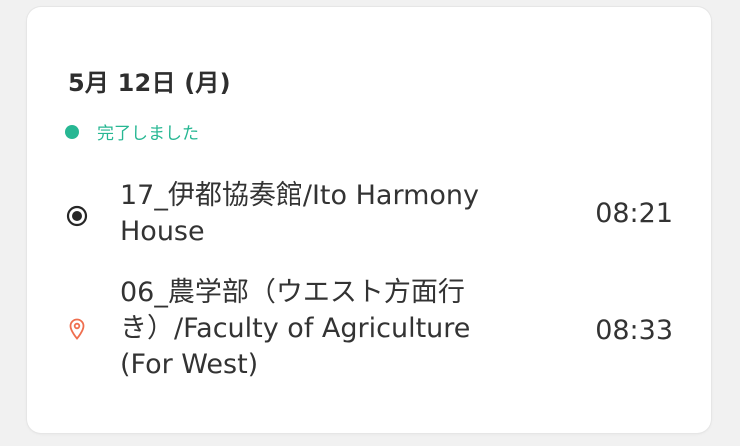 This screenshot has width=740, height=446. What do you see at coordinates (148, 134) in the screenshot?
I see `status-label: 完了しました` at bounding box center [148, 134].